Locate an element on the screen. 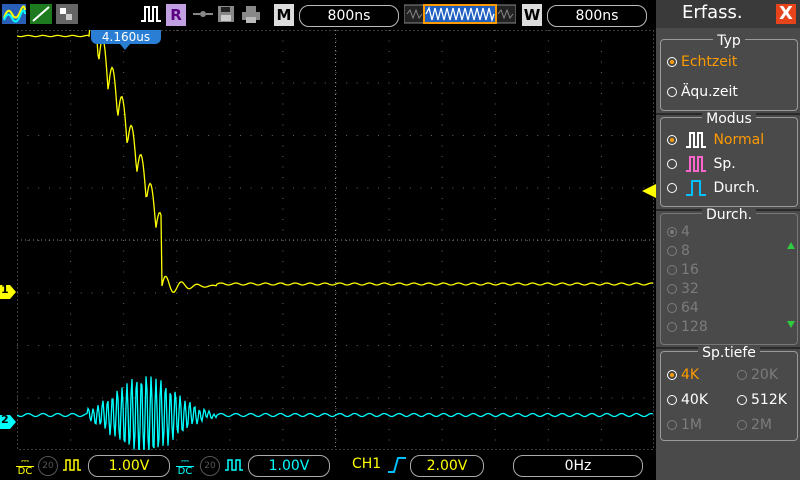 The width and height of the screenshot is (800, 480). modus-title: Modus is located at coordinates (729, 119).